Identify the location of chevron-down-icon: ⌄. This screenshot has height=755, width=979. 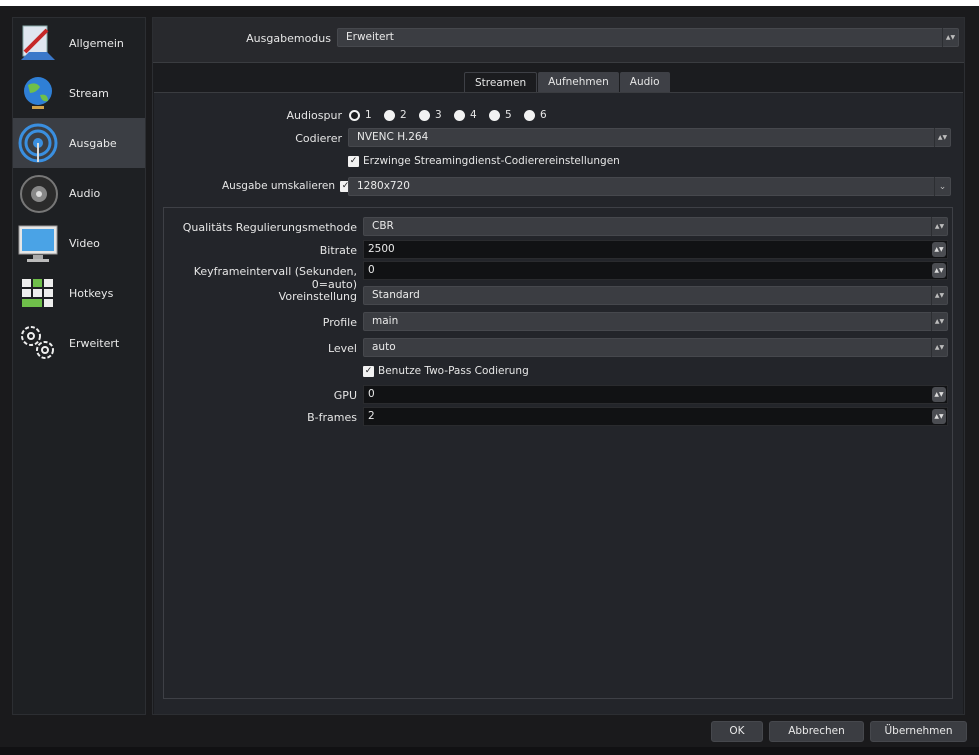
(942, 186).